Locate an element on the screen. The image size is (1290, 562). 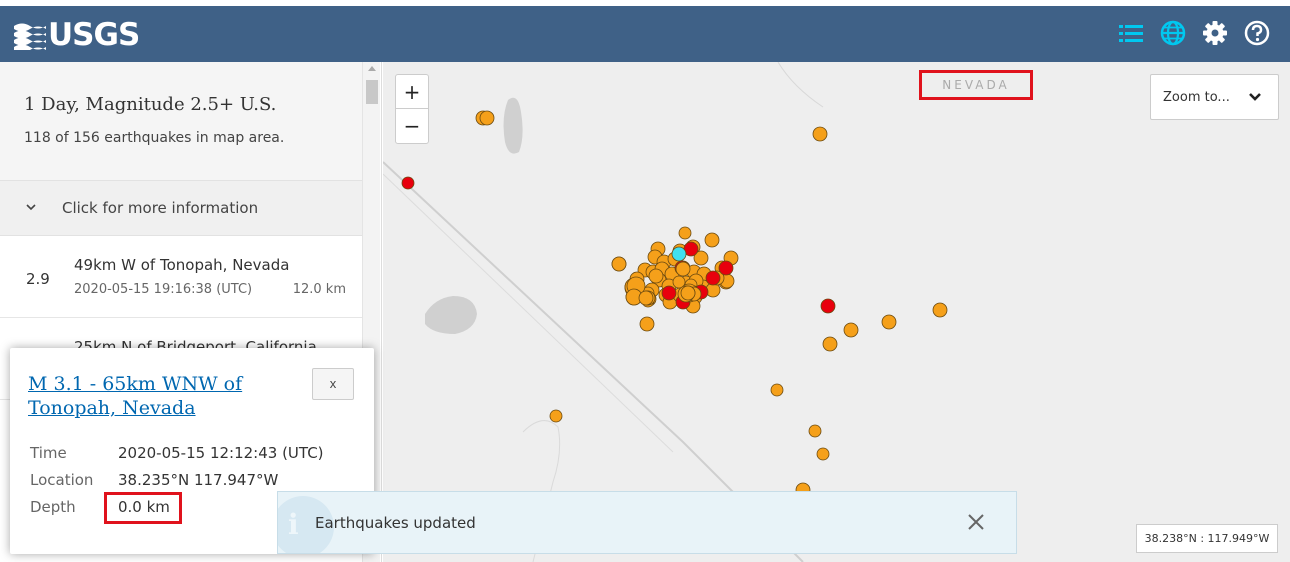
list-count: 118 of 156 earthquakes in map area. is located at coordinates (154, 138).